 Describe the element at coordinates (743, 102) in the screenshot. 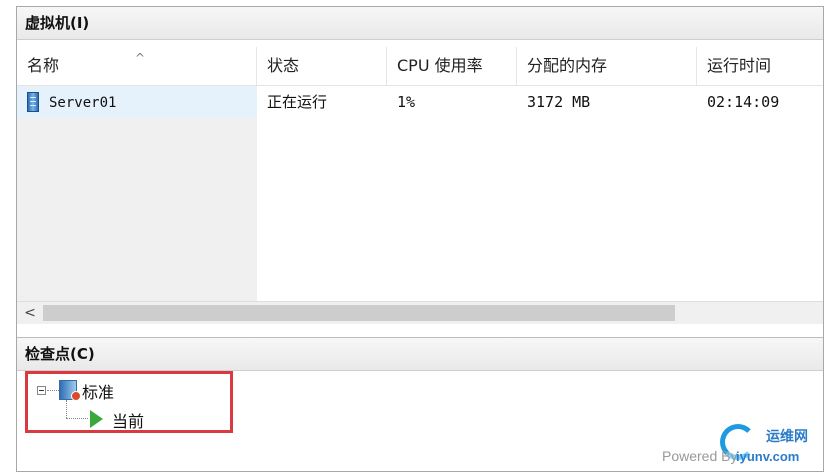

I see `vm-uptime: 02:14:09` at that location.